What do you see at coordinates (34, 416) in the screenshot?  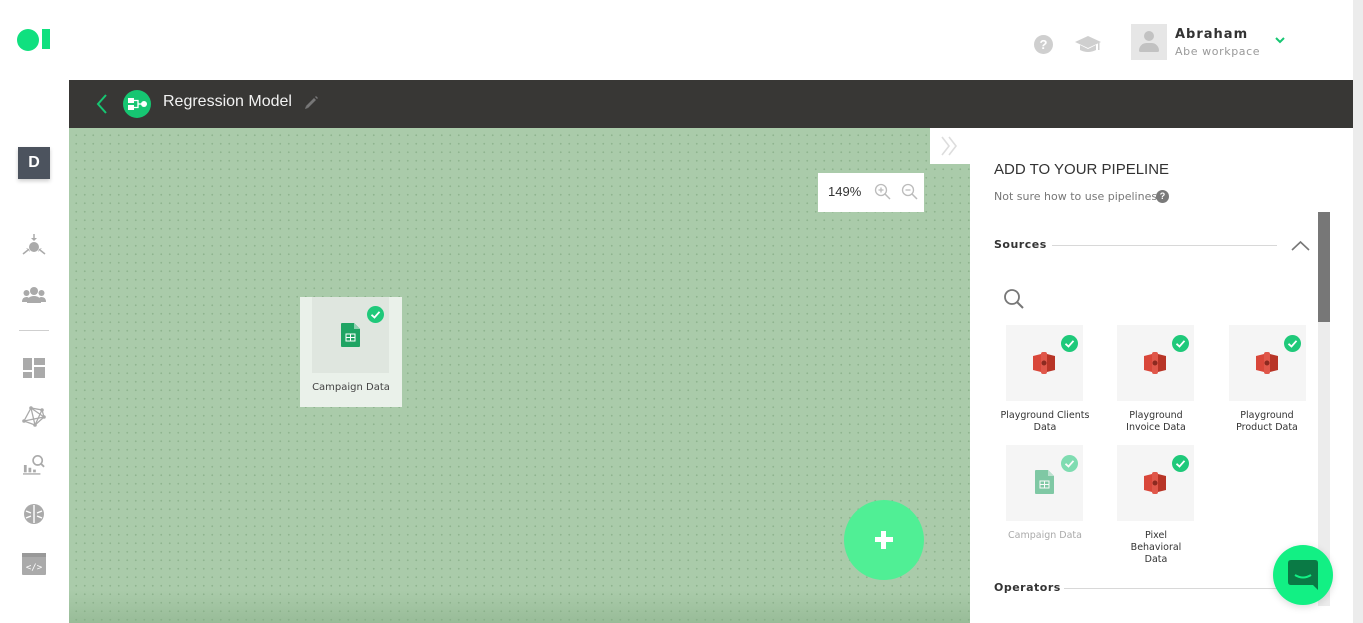 I see `network-icon` at bounding box center [34, 416].